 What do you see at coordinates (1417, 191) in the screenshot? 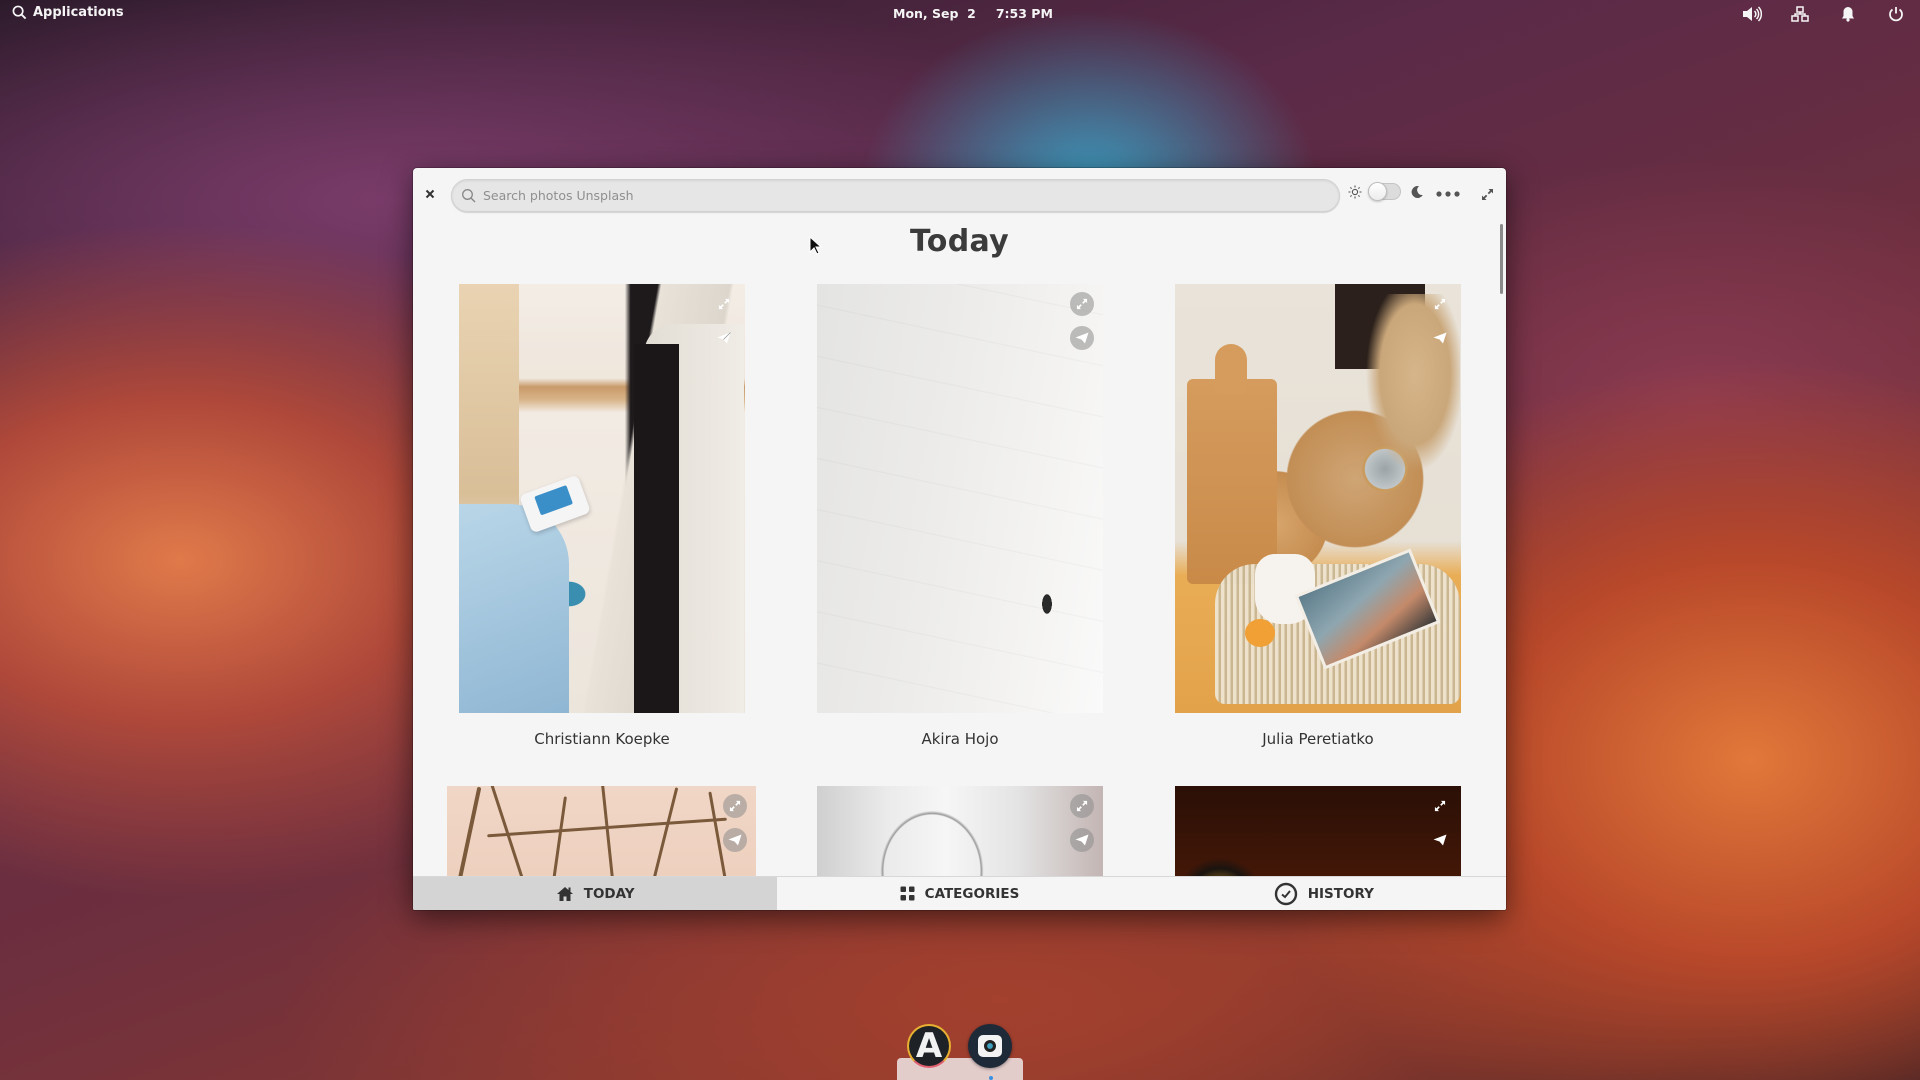
I see `moon-icon` at bounding box center [1417, 191].